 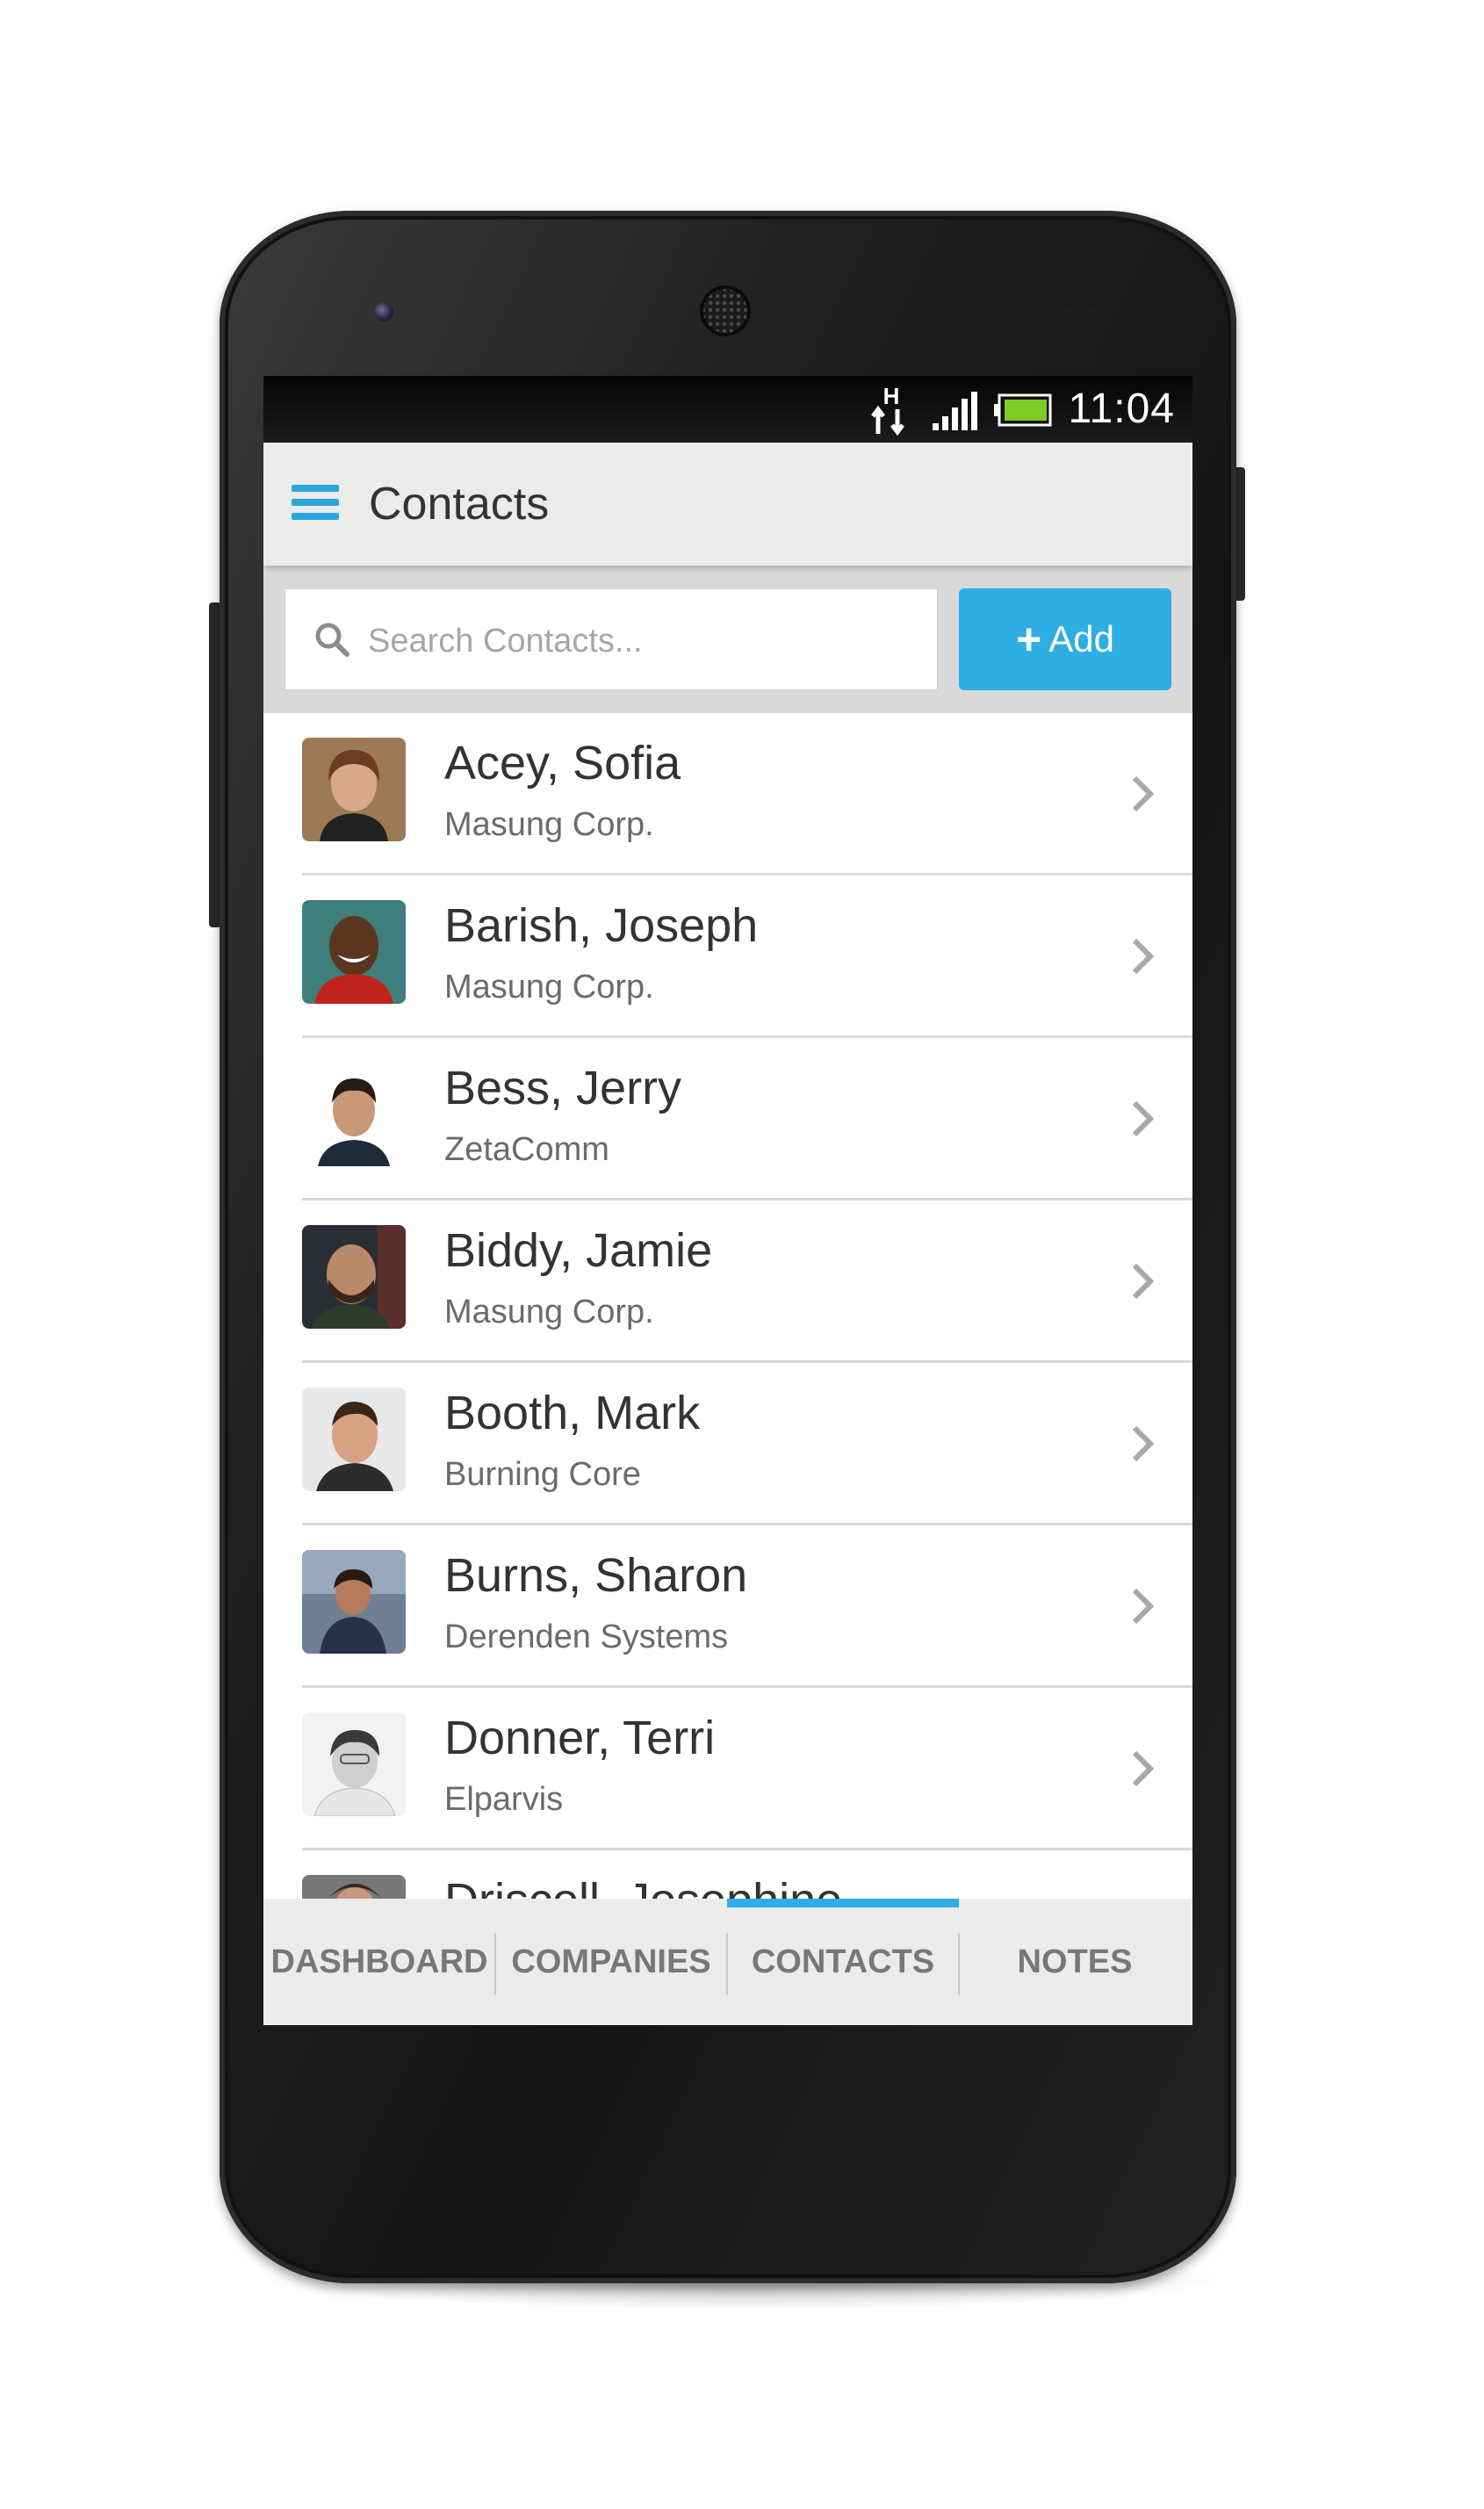 I want to click on tab-notes: NOTES, so click(x=1075, y=1962).